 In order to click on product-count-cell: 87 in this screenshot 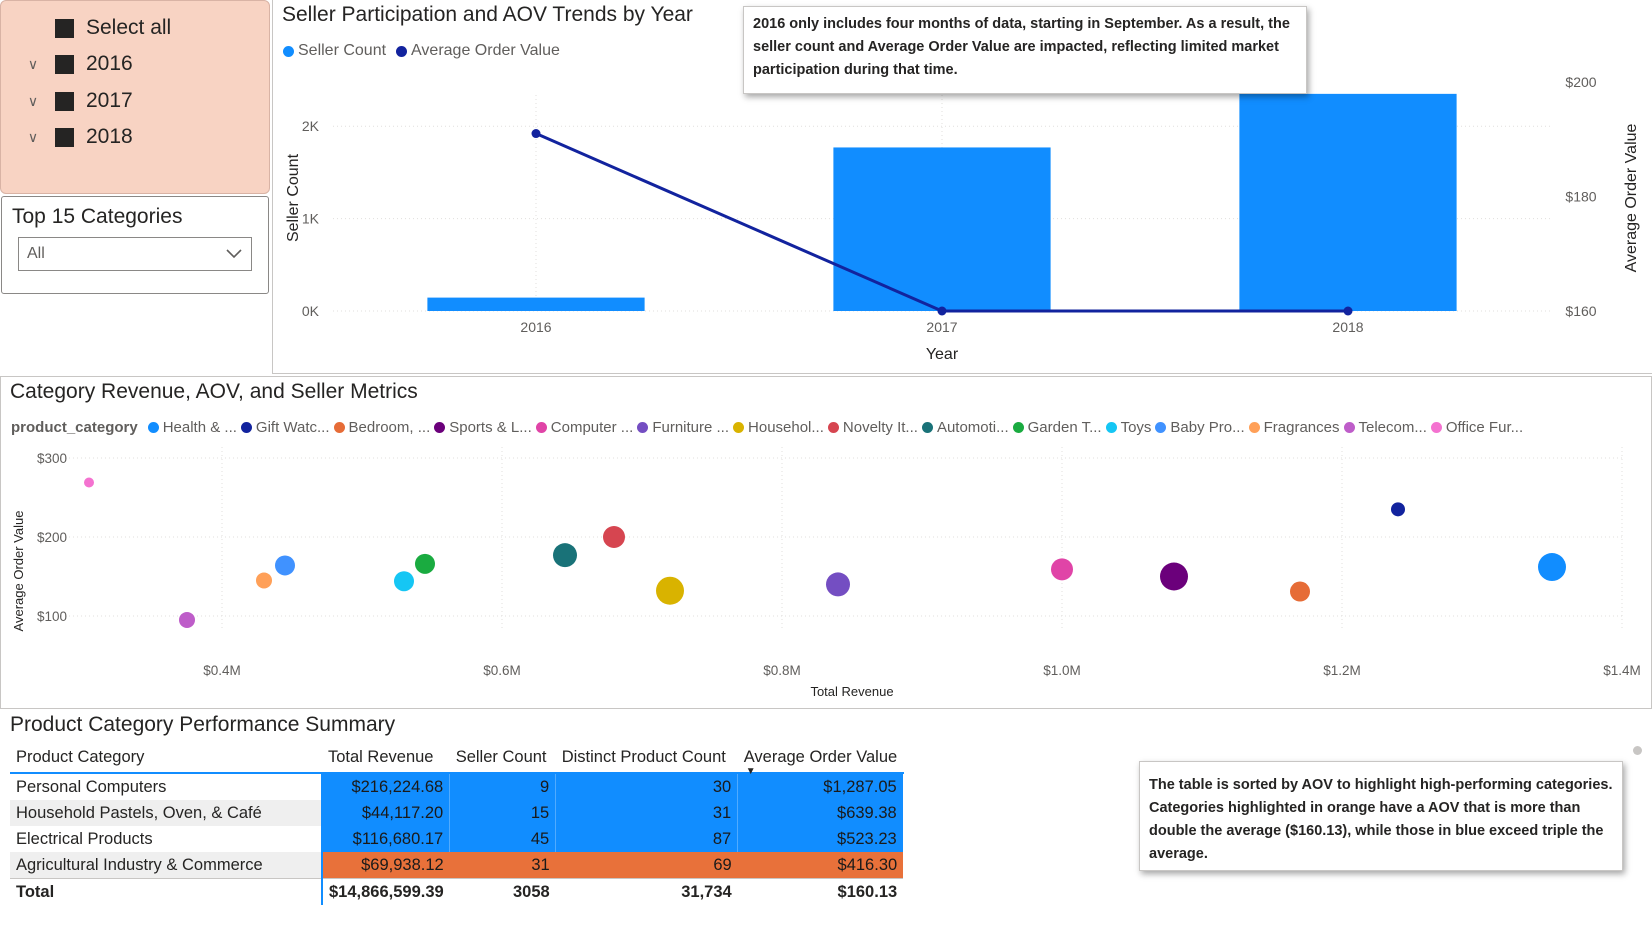, I will do `click(647, 839)`.